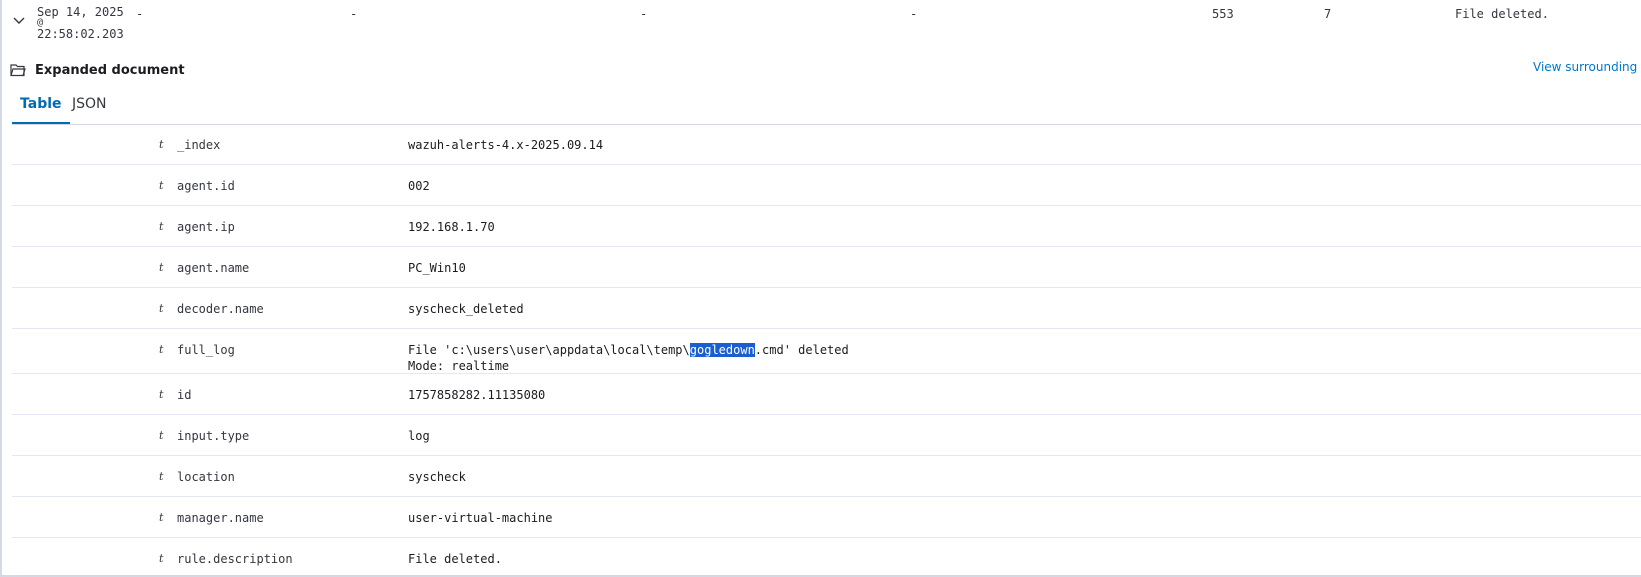 The width and height of the screenshot is (1641, 577). What do you see at coordinates (826, 476) in the screenshot?
I see `table-row: t location syscheck` at bounding box center [826, 476].